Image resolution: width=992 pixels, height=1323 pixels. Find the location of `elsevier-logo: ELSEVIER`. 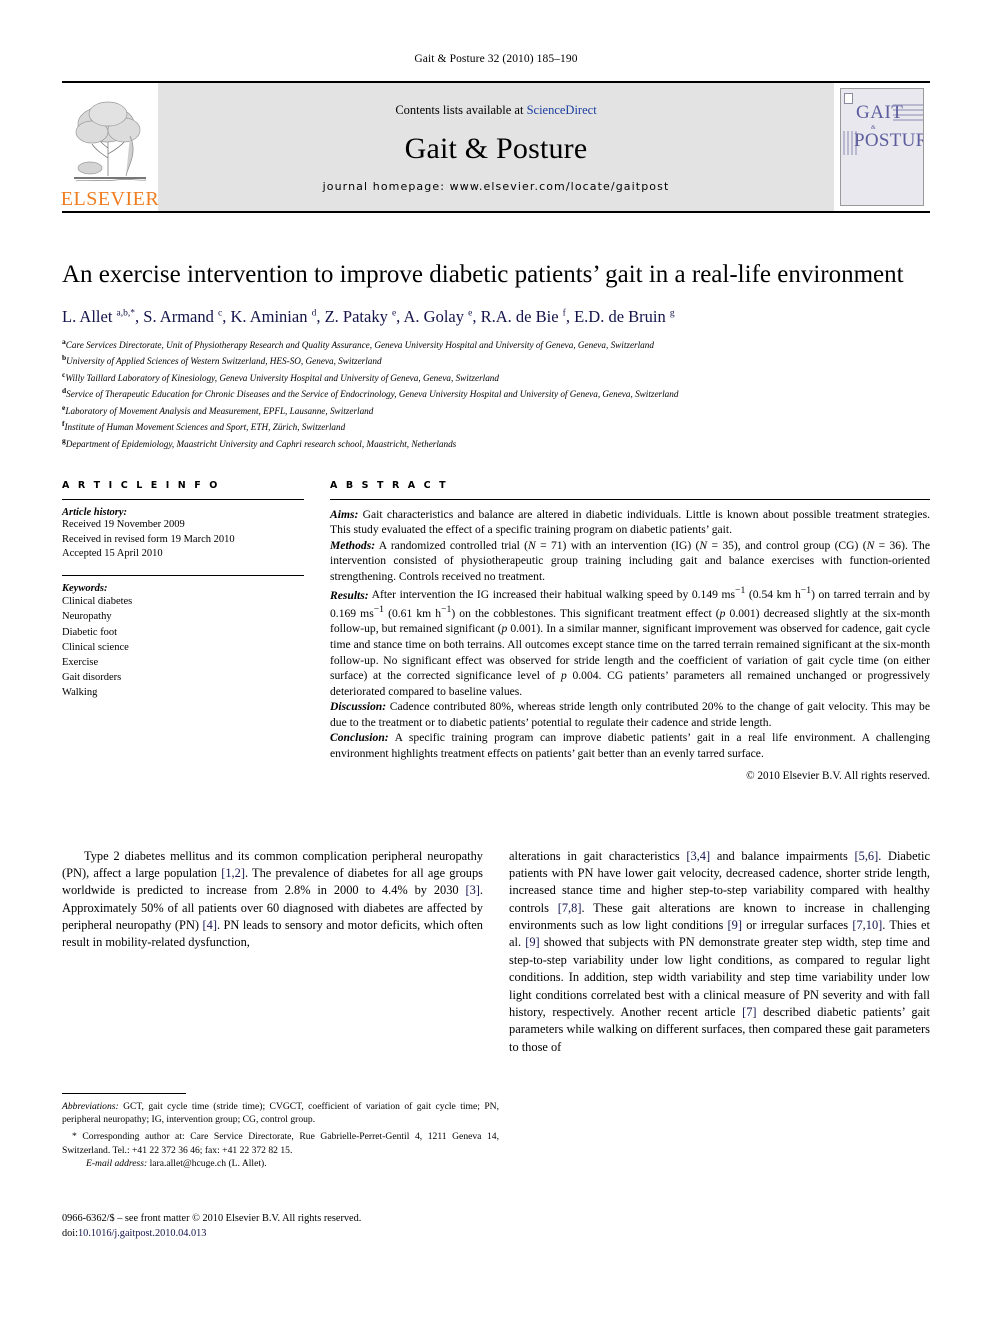

elsevier-logo: ELSEVIER is located at coordinates (110, 147).